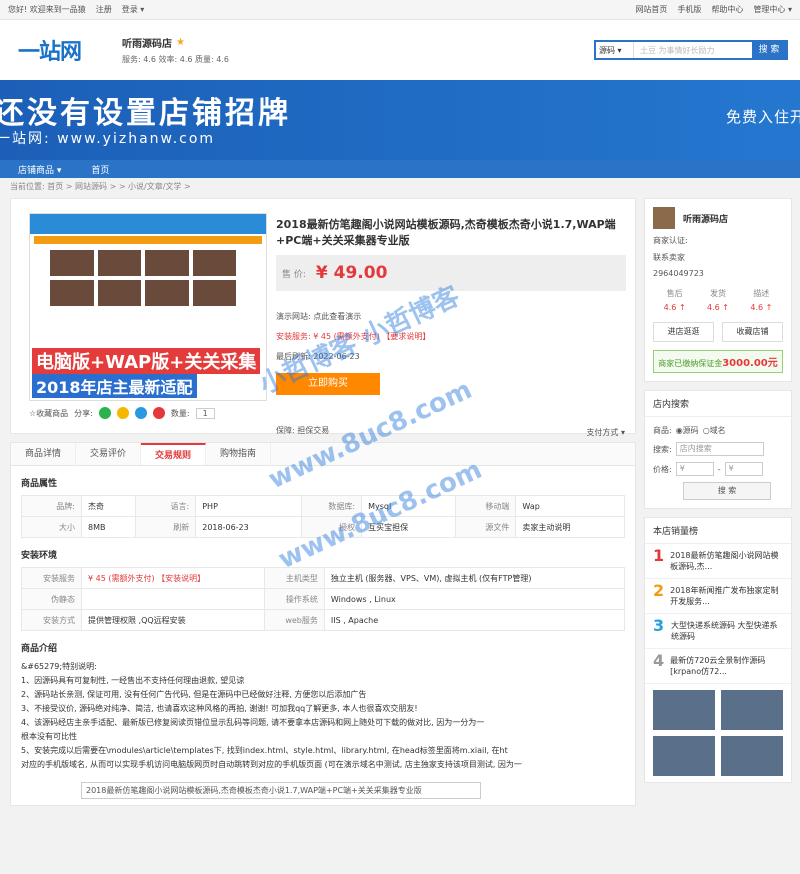  What do you see at coordinates (104, 9) in the screenshot?
I see `register-link: 注册` at bounding box center [104, 9].